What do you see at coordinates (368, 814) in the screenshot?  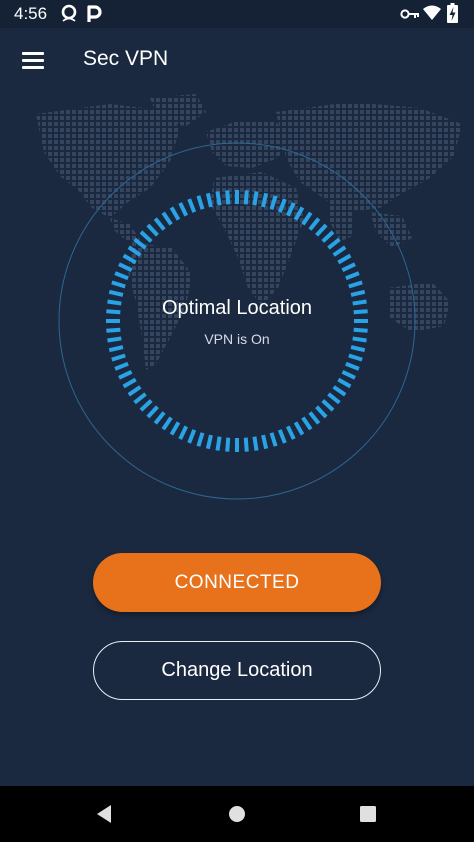 I see `recents-icon` at bounding box center [368, 814].